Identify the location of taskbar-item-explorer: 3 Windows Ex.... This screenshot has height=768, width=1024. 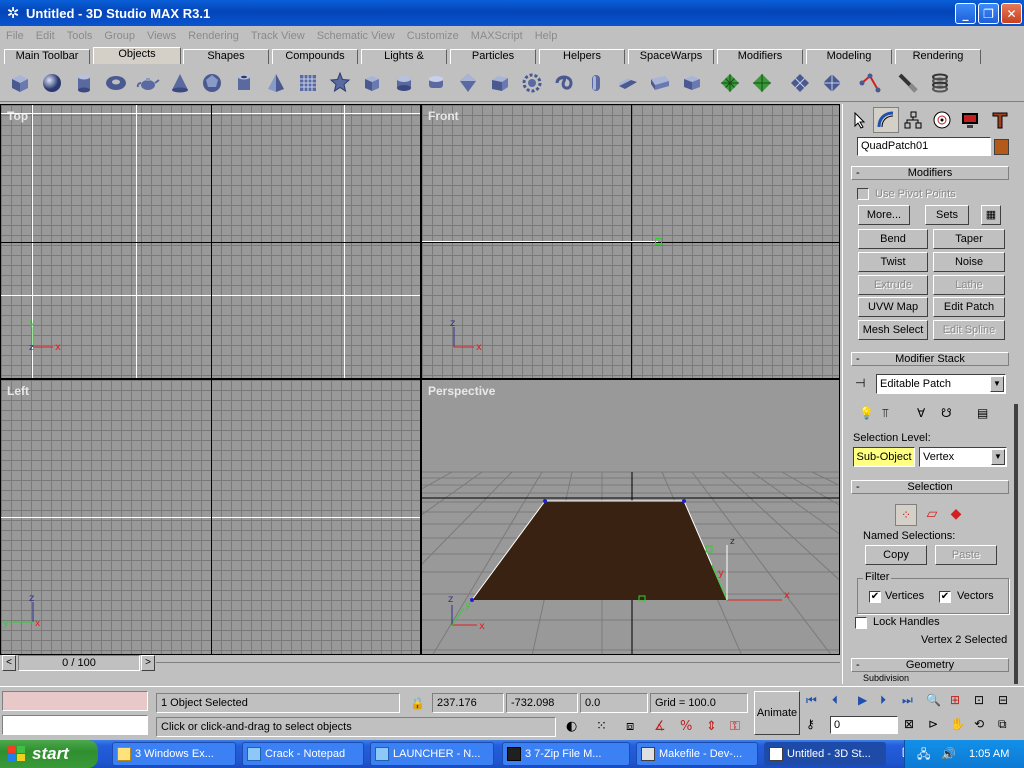
(174, 754).